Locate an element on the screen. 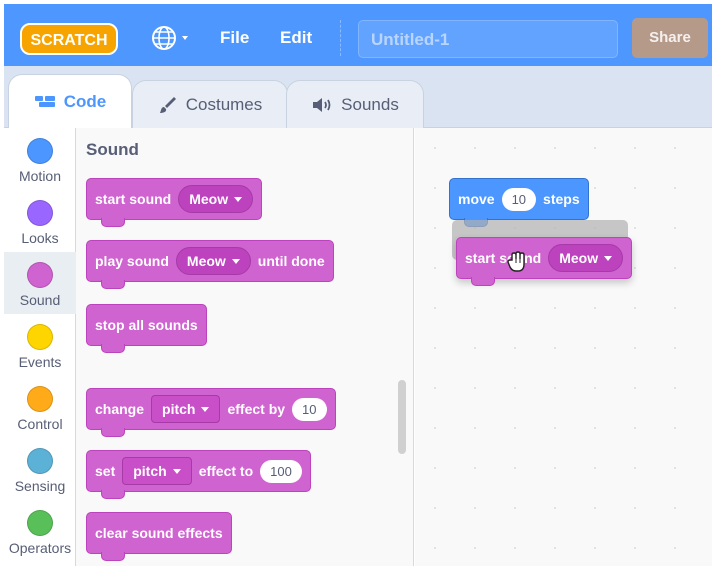 The width and height of the screenshot is (712, 566). edit-menu: Edit is located at coordinates (296, 38).